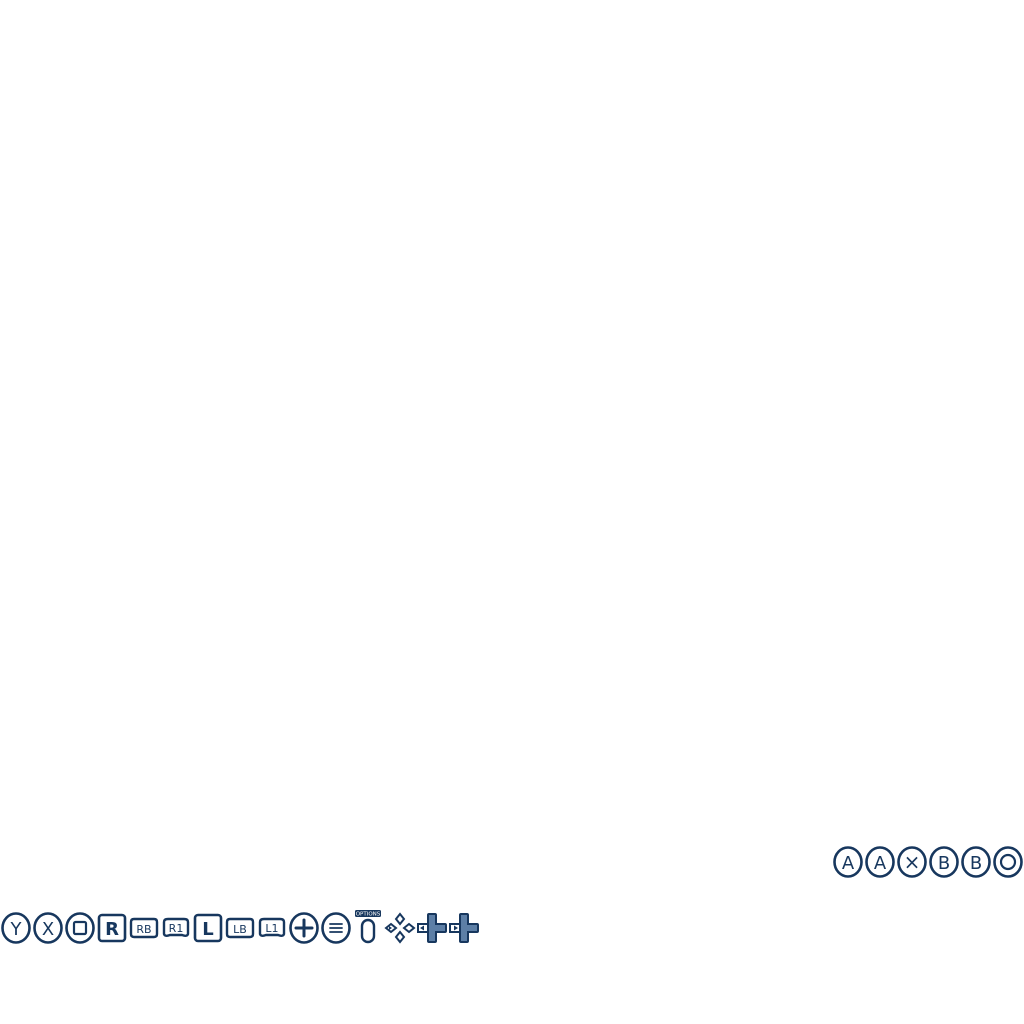  I want to click on button-rb-label: RB, so click(143, 929).